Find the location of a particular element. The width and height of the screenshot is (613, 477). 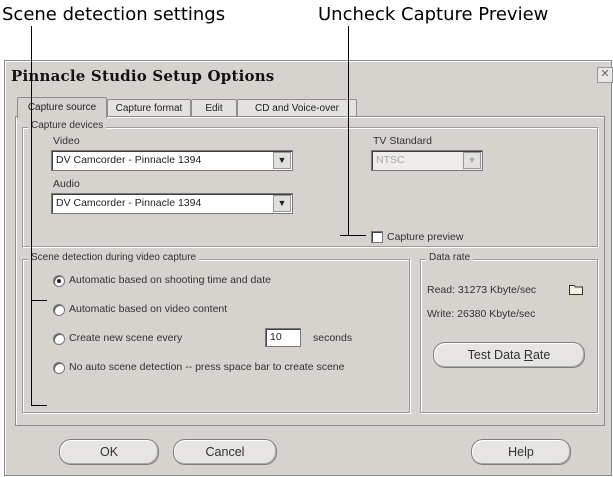

audio-device-select: DV Camcorder - Pinnacle 1394 ▼ is located at coordinates (172, 203).